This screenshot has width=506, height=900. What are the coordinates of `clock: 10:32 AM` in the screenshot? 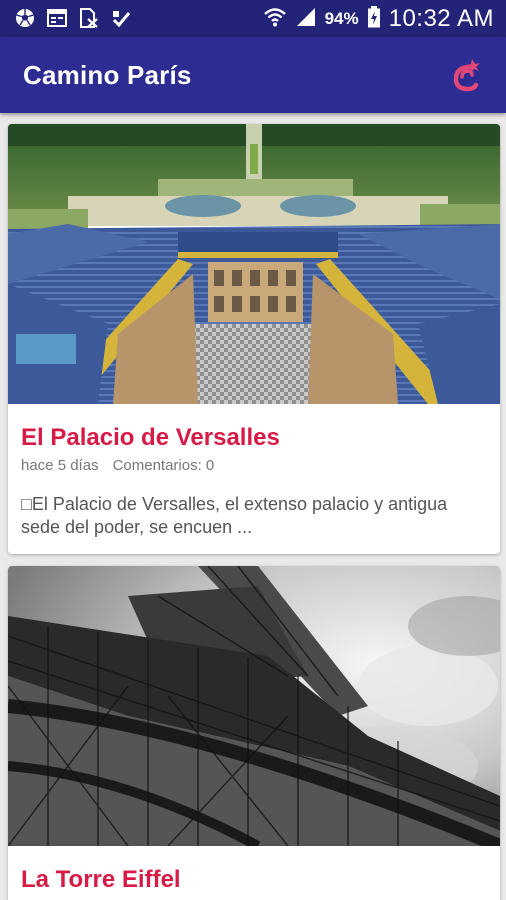 It's located at (441, 18).